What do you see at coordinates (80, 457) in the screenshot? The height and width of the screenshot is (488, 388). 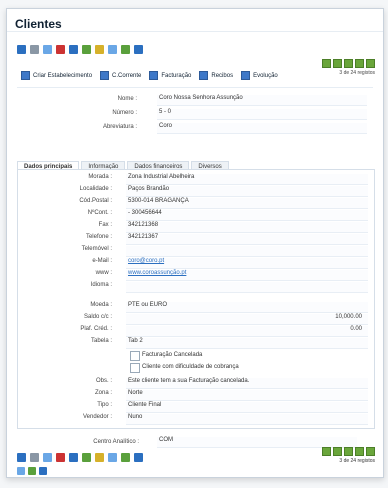 I see `bottom-toolbar` at bounding box center [80, 457].